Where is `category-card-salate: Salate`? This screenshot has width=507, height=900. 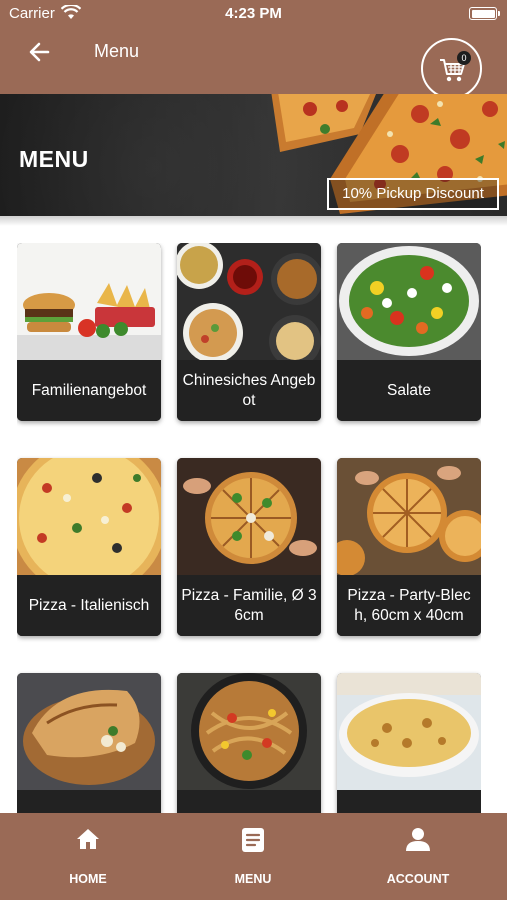
category-card-salate: Salate is located at coordinates (409, 332).